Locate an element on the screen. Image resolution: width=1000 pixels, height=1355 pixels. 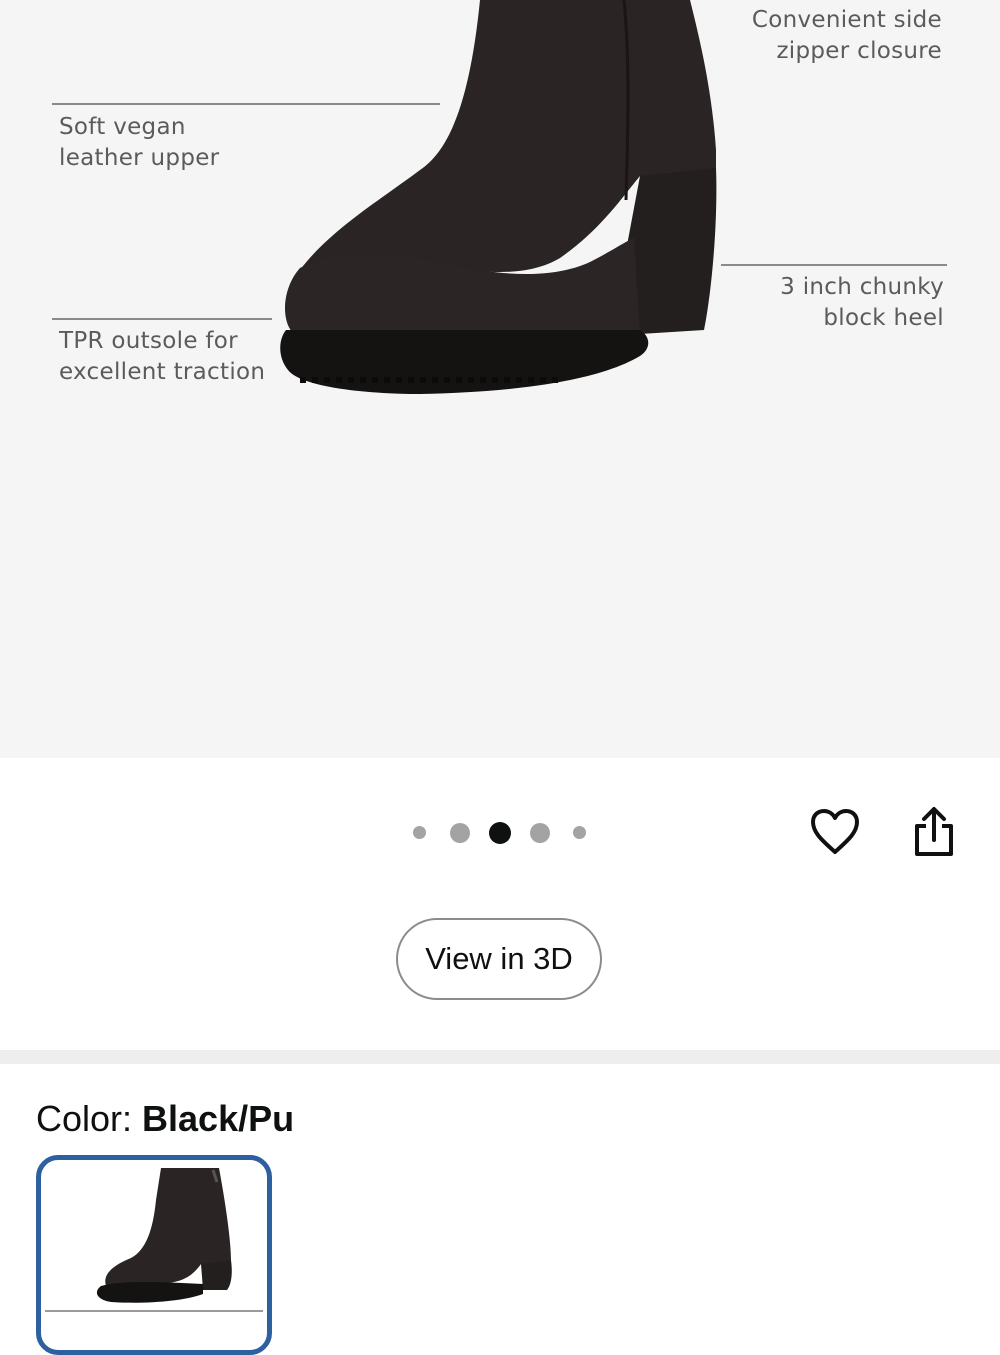
callout-zipper: Convenient side zipper closure is located at coordinates (846, 35).